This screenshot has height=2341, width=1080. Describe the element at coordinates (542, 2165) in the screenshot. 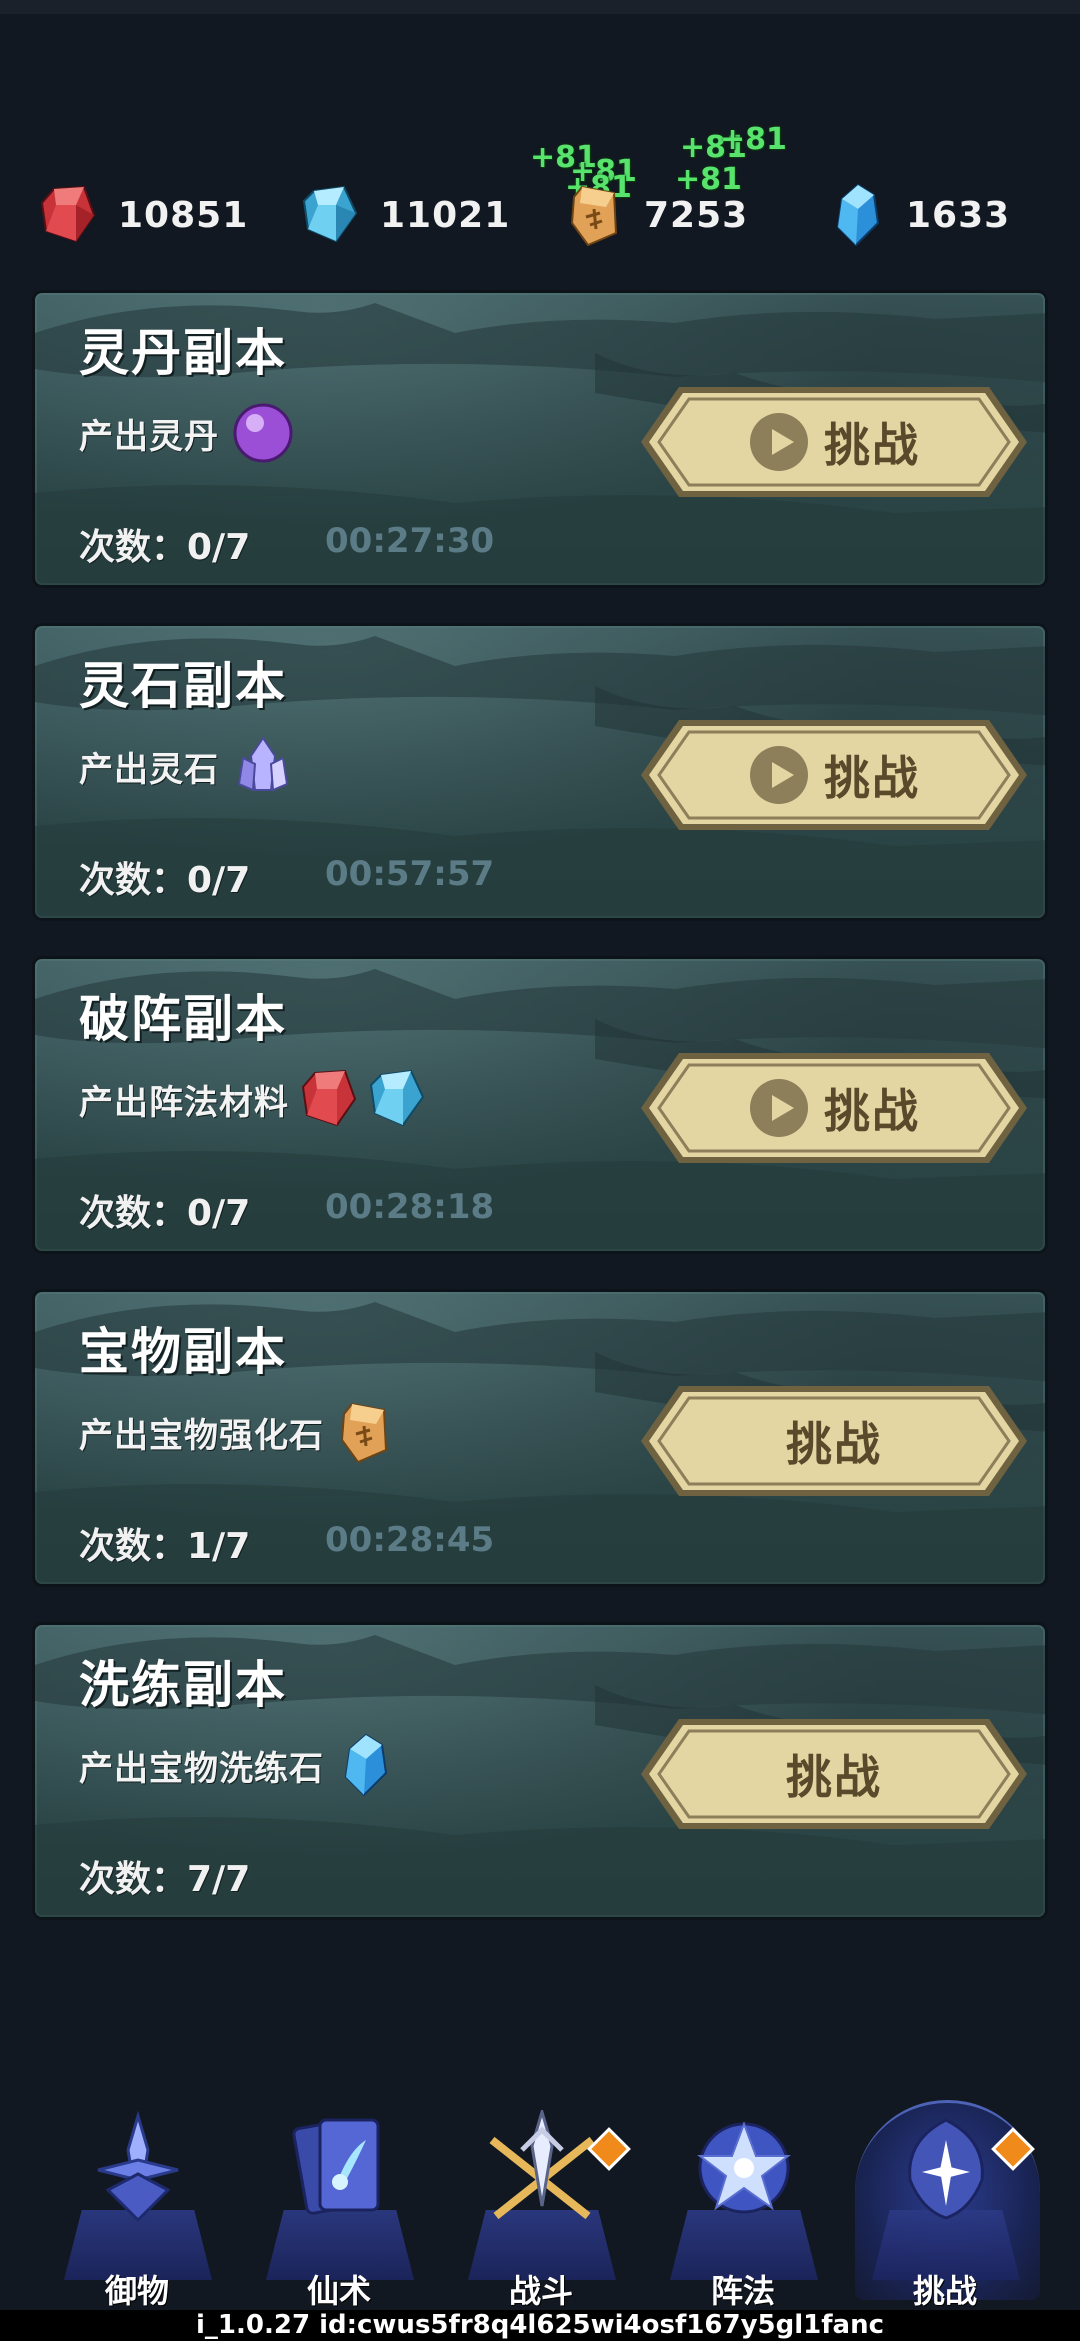

I see `crossed-weapons-icon` at that location.